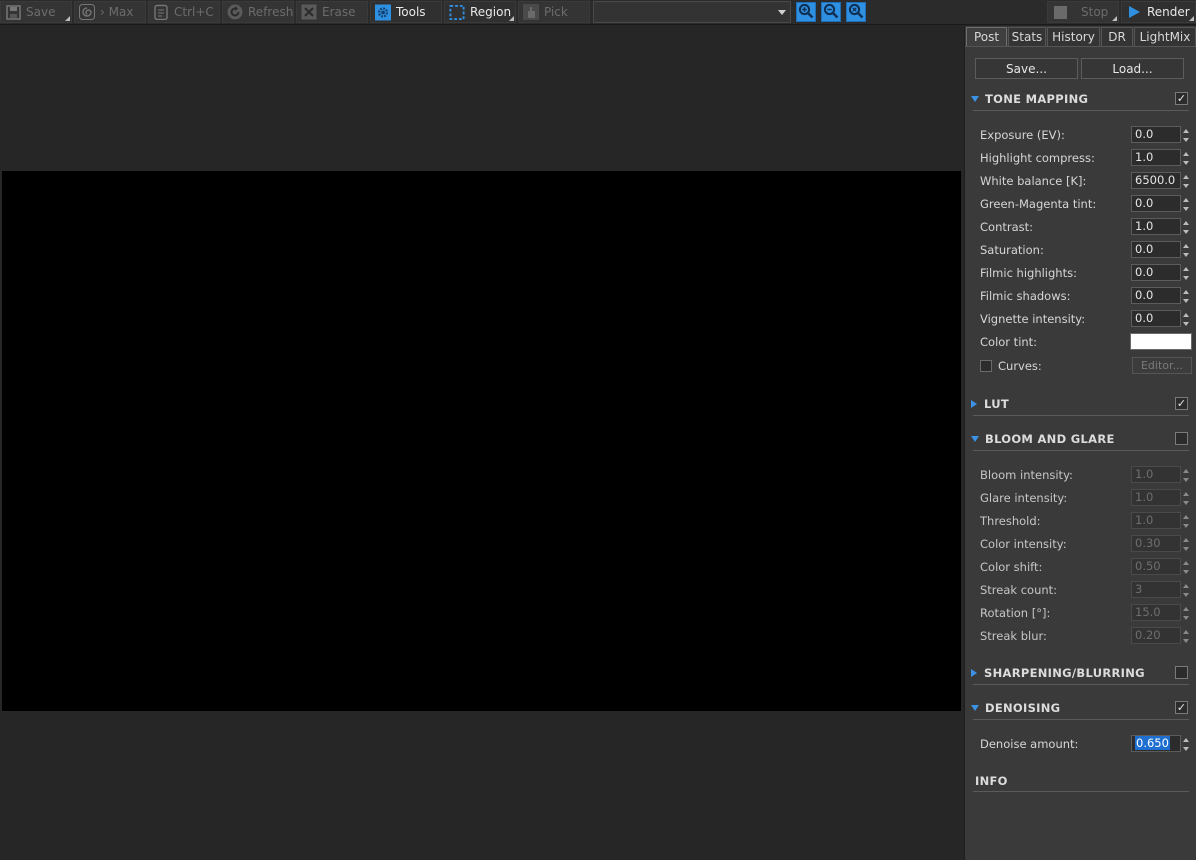  I want to click on save-button: Save, so click(36, 12).